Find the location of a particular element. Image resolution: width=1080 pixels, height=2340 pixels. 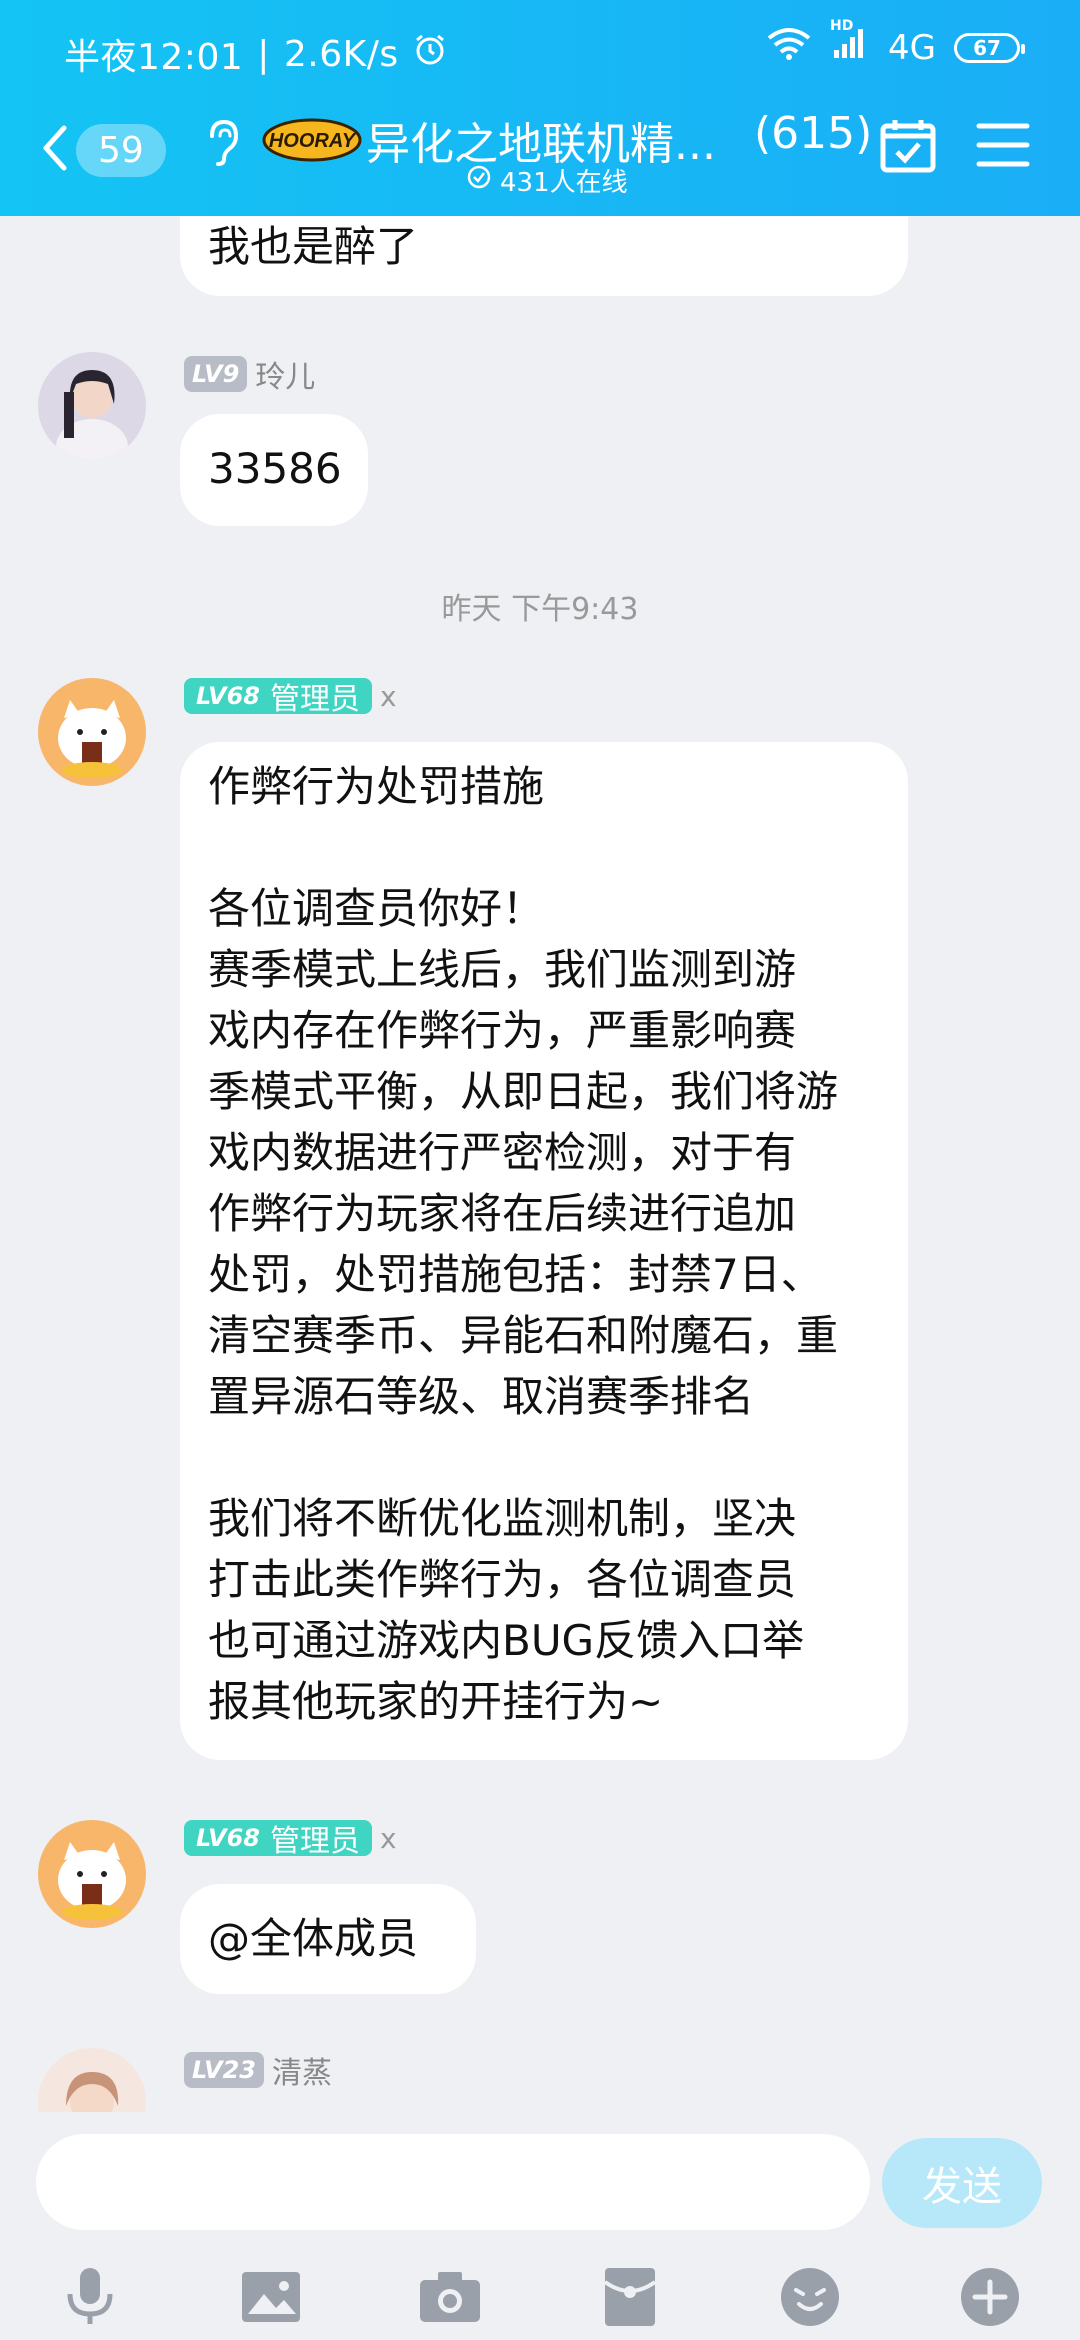

online-status: 431人在线 is located at coordinates (547, 180).